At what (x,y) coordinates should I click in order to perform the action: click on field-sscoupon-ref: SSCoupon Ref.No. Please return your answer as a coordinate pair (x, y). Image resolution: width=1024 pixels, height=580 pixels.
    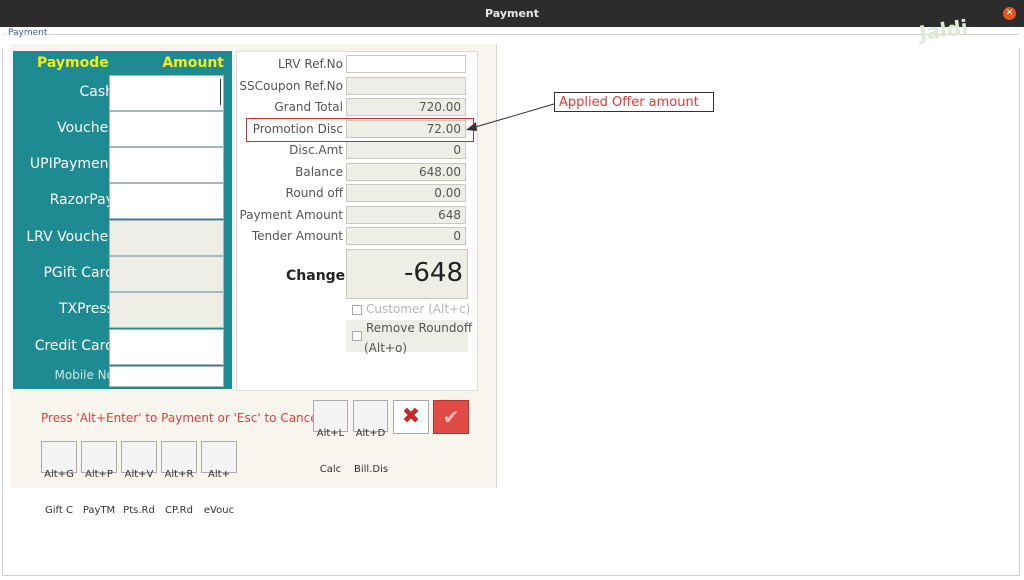
    Looking at the image, I should click on (356, 87).